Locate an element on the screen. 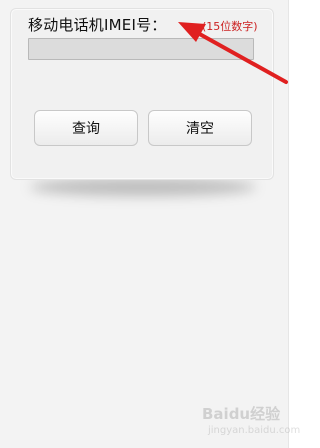 Image resolution: width=320 pixels, height=448 pixels. watermark-logo: Baidu经验 is located at coordinates (241, 414).